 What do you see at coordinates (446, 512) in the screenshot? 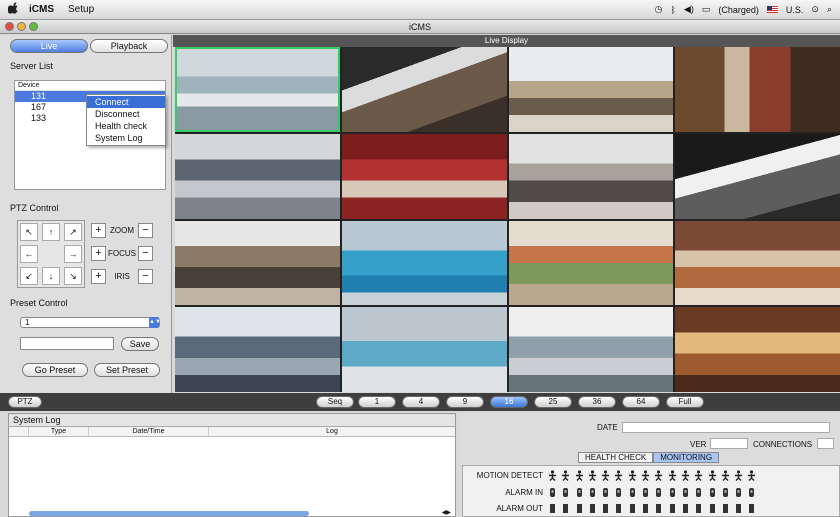
I see `scroll-arrows-icon: ◀▶` at bounding box center [446, 512].